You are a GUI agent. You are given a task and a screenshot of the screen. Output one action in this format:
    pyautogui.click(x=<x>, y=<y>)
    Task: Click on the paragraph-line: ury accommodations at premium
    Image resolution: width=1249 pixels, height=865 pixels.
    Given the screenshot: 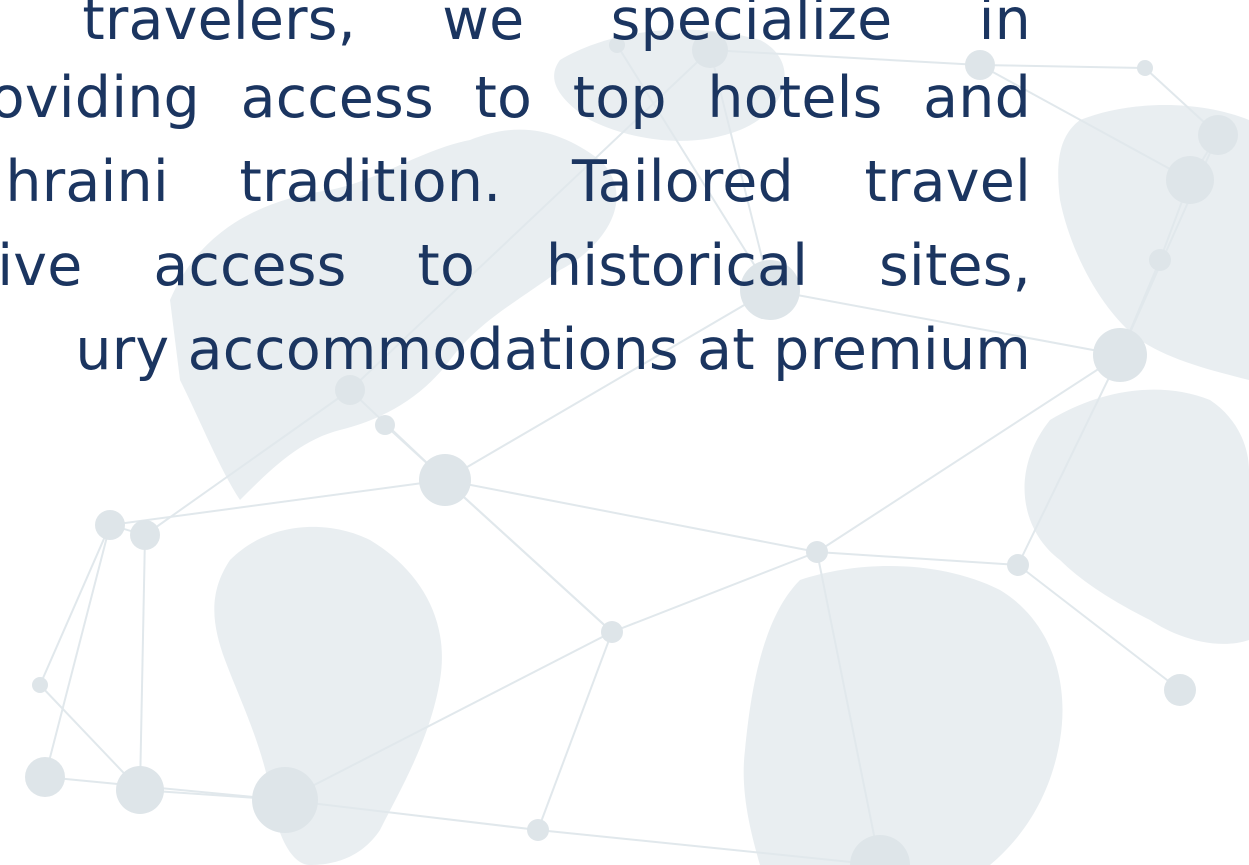 What is the action you would take?
    pyautogui.click(x=553, y=350)
    